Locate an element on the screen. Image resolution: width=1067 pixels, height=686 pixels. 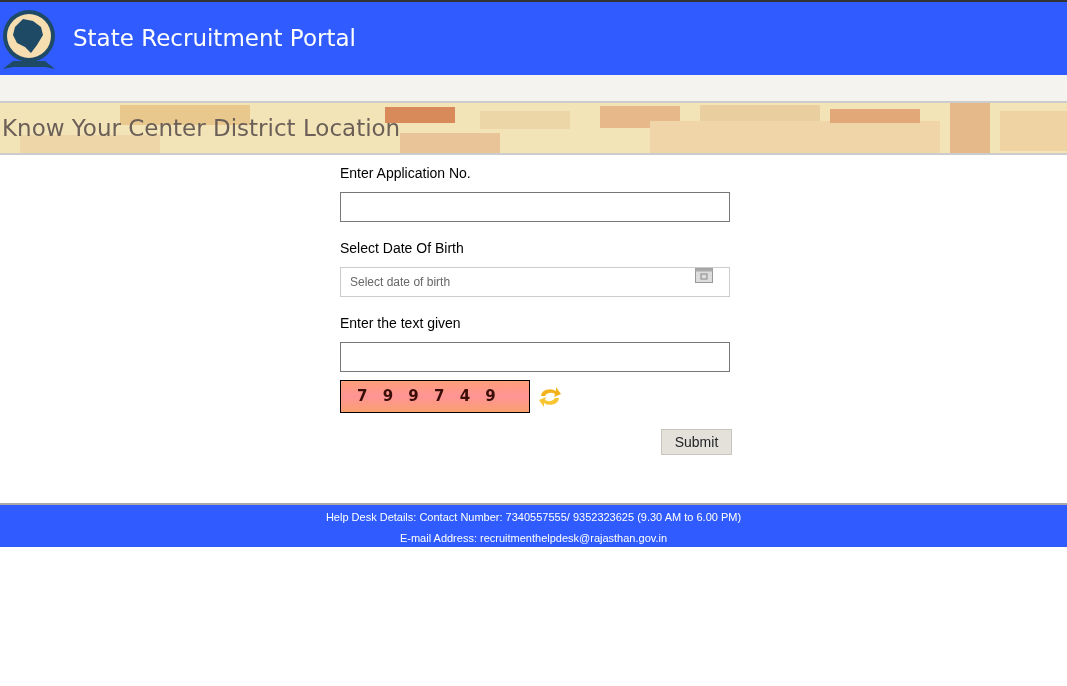
portal-title: State Recruitment Portal is located at coordinates (214, 39).